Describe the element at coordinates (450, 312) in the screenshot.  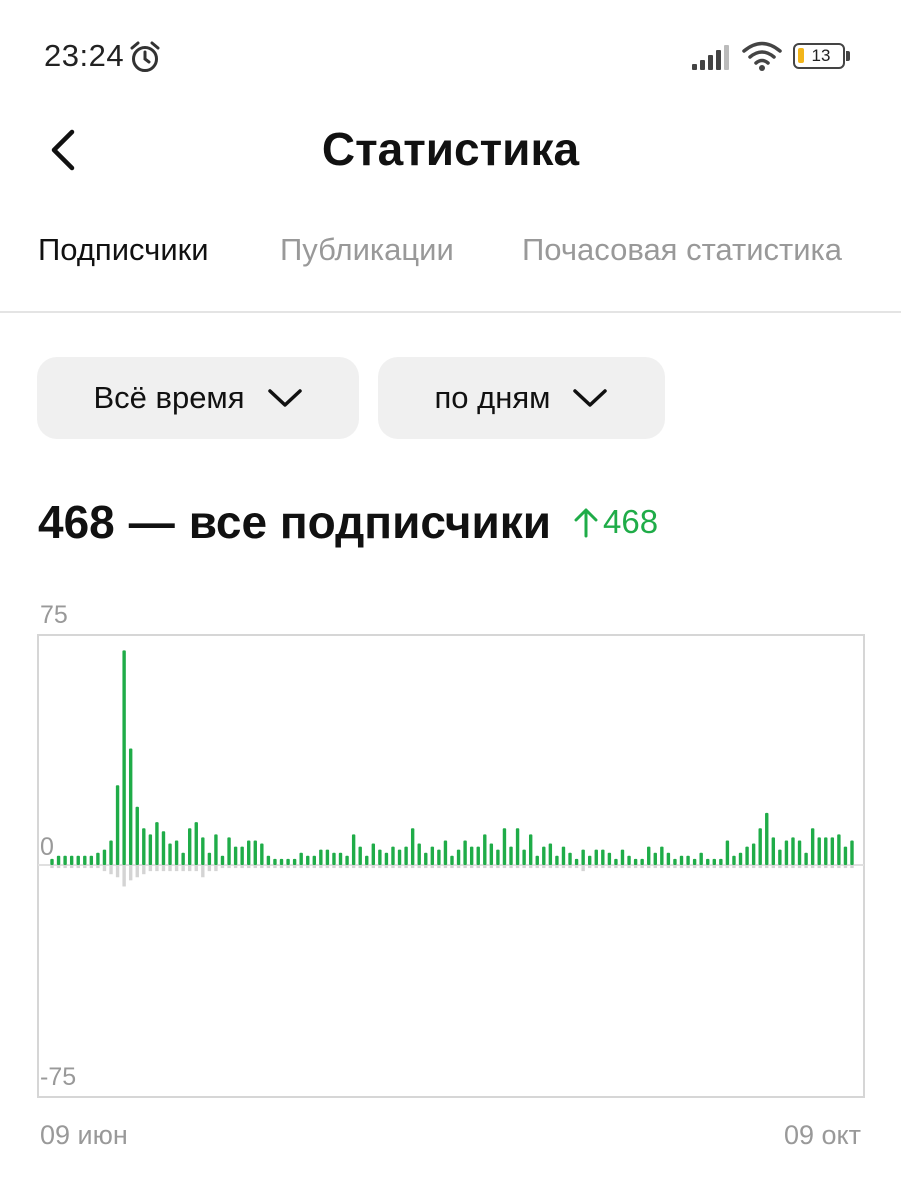
I see `tab-divider` at that location.